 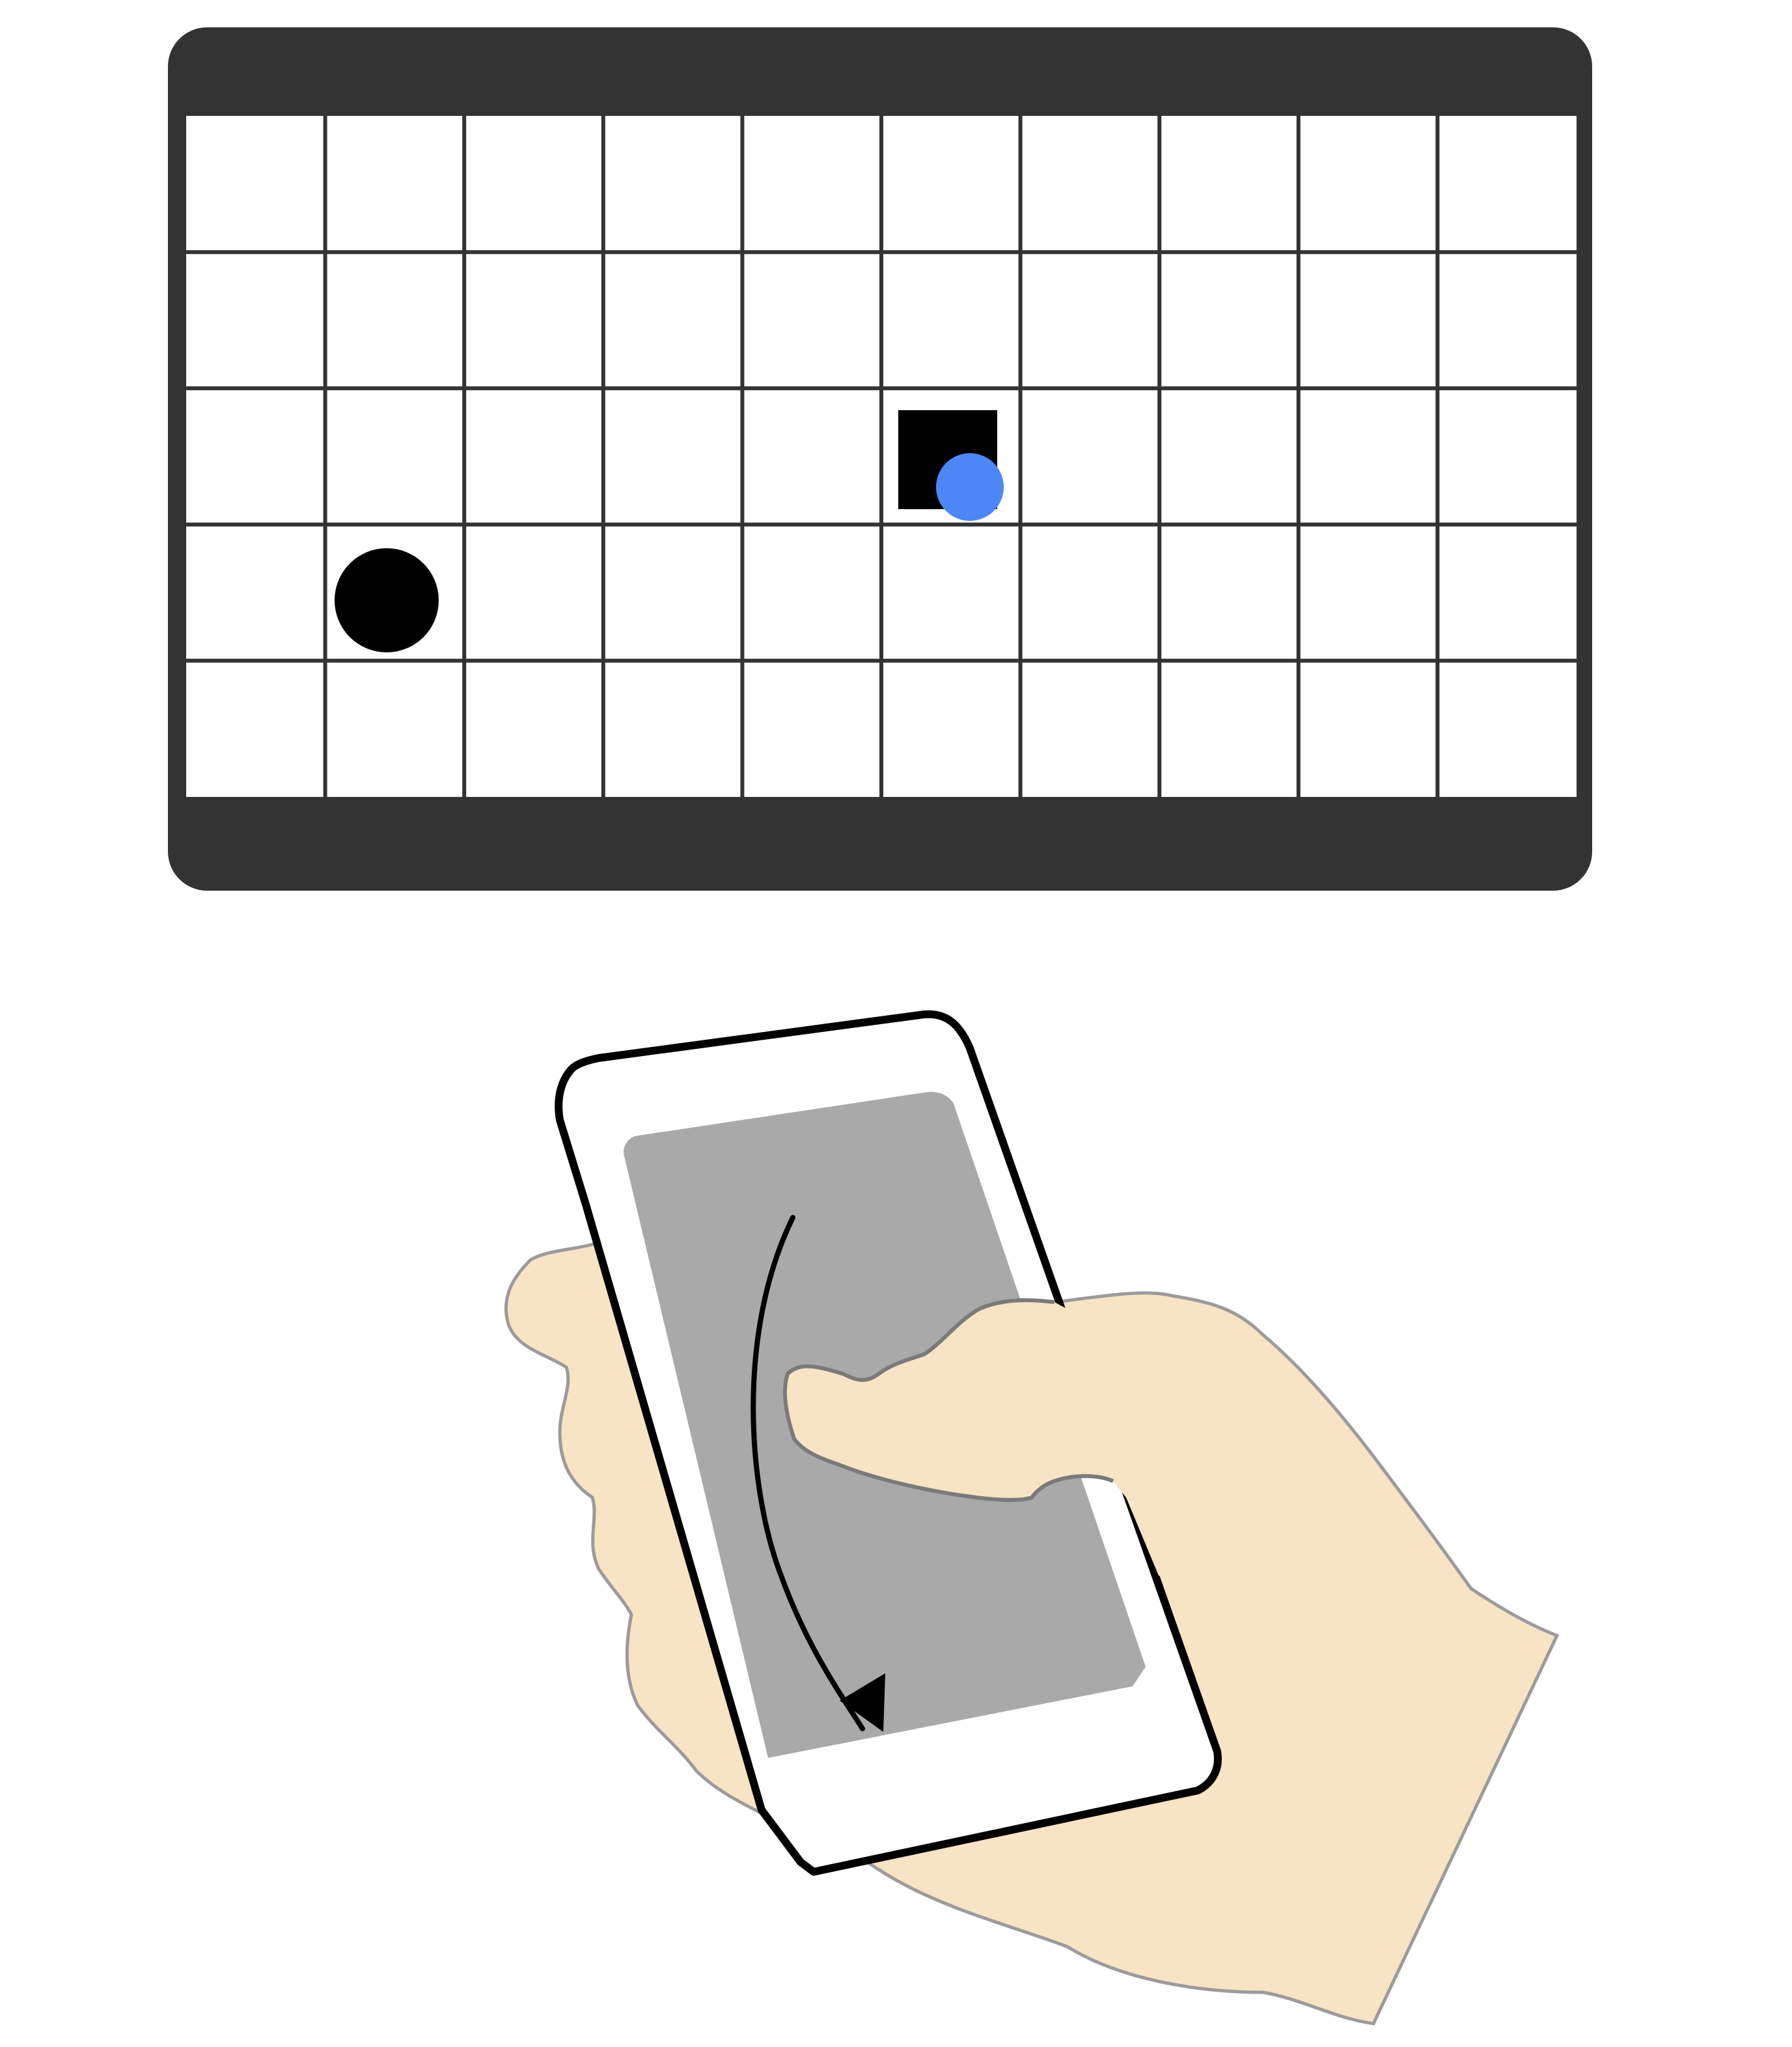 I want to click on cursor-dot, so click(x=970, y=487).